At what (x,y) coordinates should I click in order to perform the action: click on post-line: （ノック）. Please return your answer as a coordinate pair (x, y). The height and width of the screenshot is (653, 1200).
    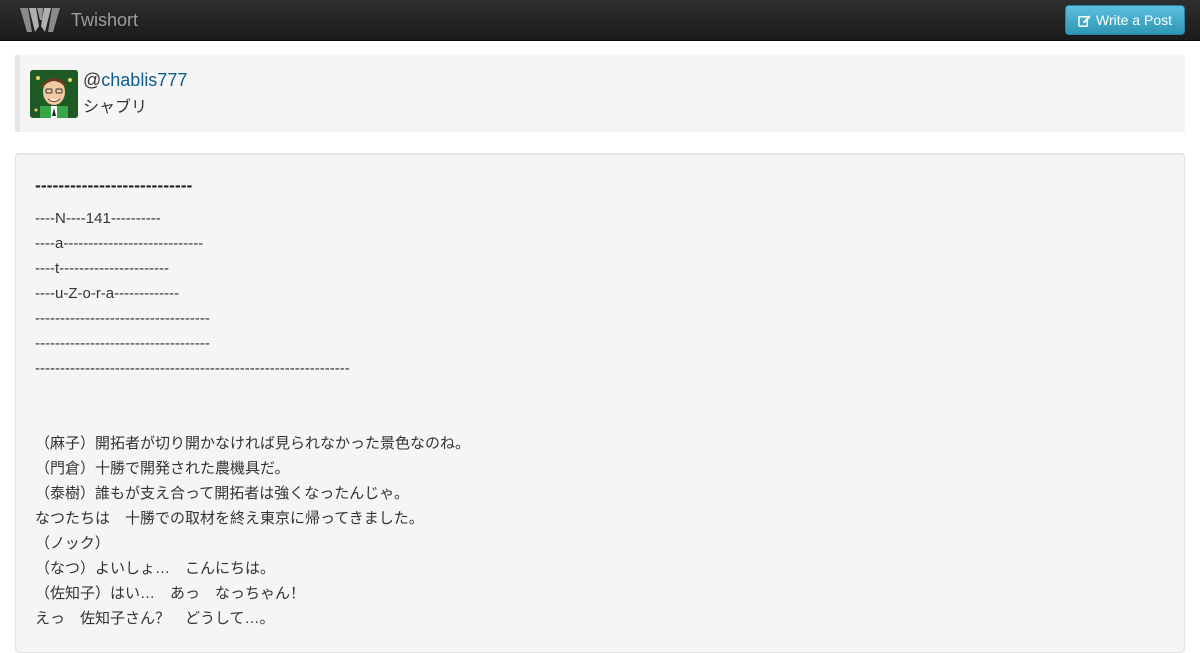
    Looking at the image, I should click on (72, 543).